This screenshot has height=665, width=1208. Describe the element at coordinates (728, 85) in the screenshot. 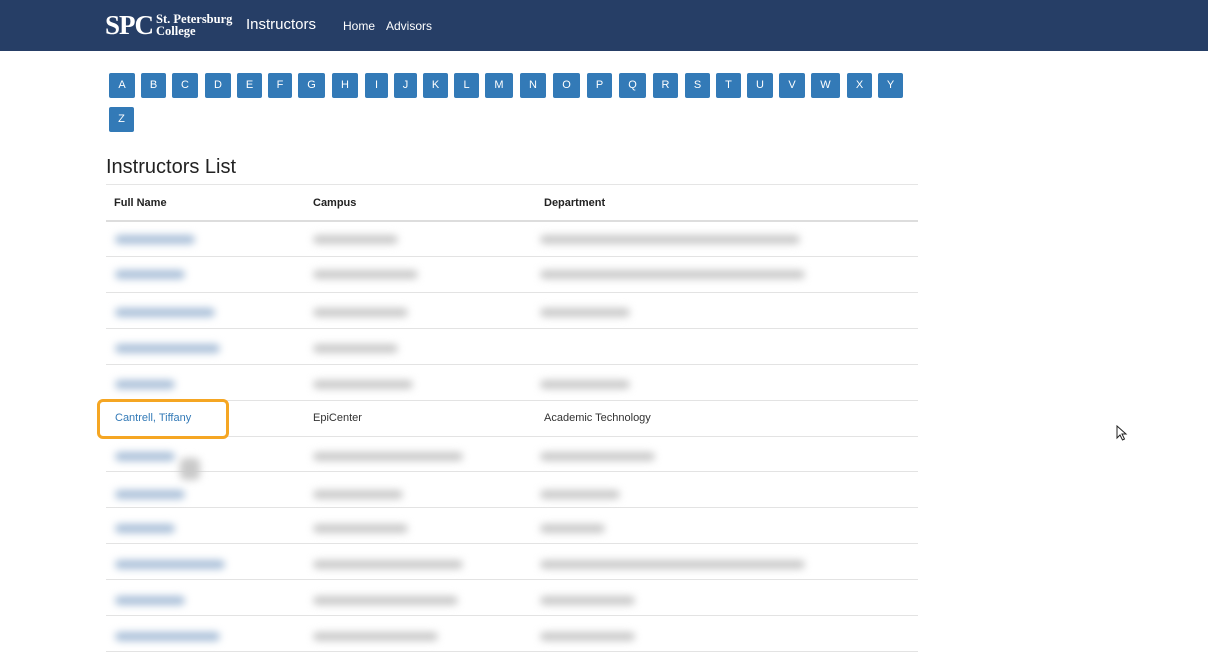

I see `letter-button-t: T` at that location.